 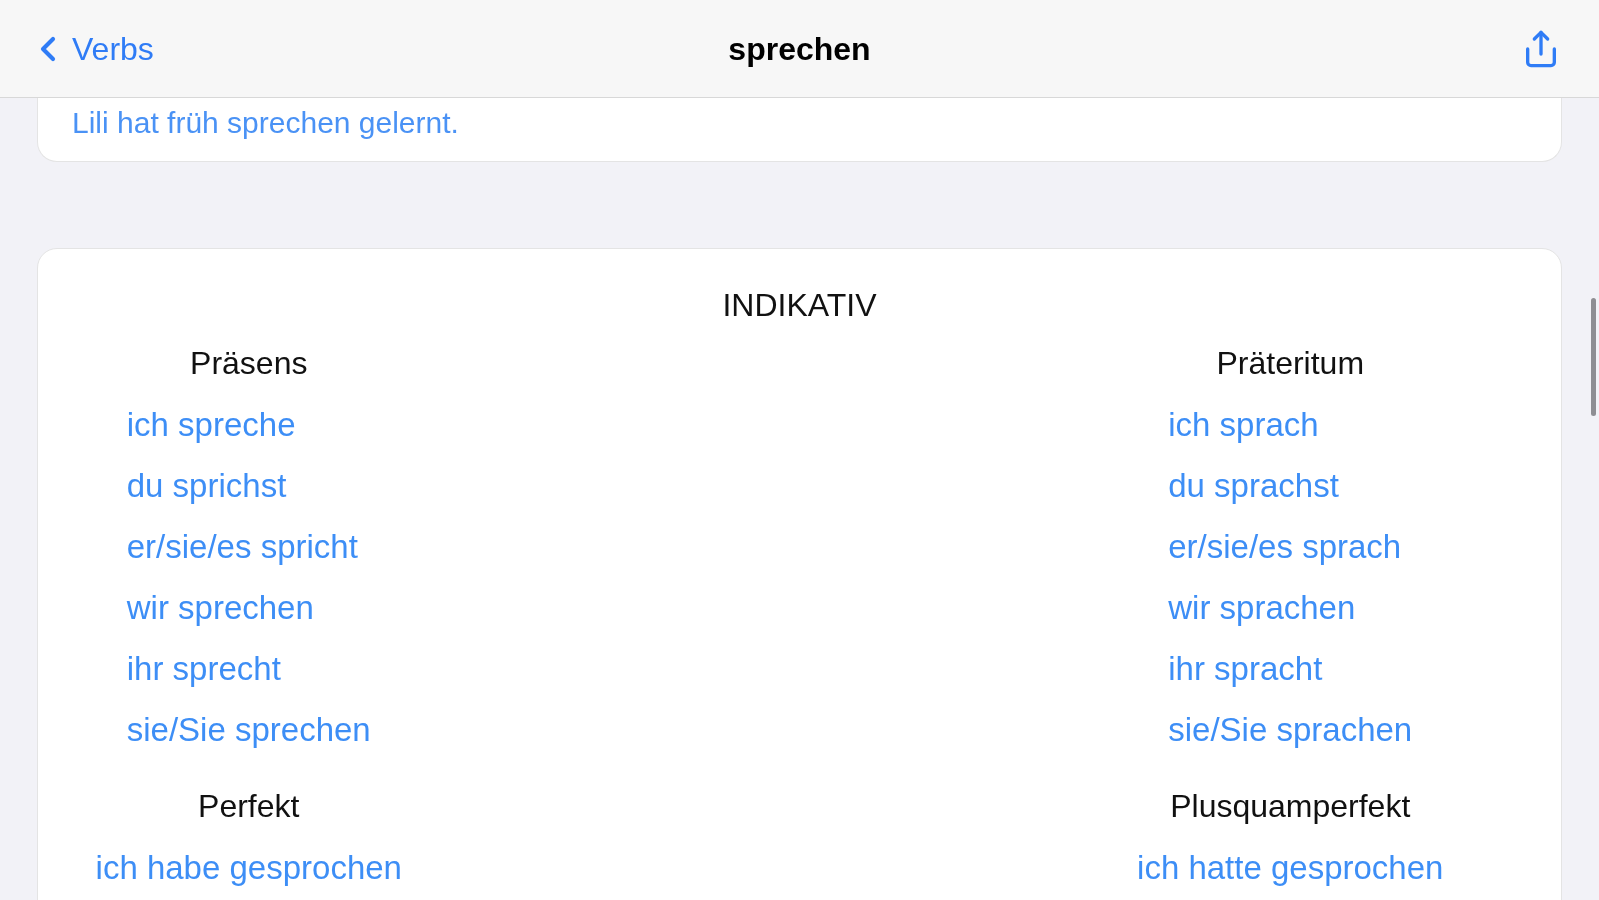 I want to click on verb-form: du sprichst, so click(x=206, y=485).